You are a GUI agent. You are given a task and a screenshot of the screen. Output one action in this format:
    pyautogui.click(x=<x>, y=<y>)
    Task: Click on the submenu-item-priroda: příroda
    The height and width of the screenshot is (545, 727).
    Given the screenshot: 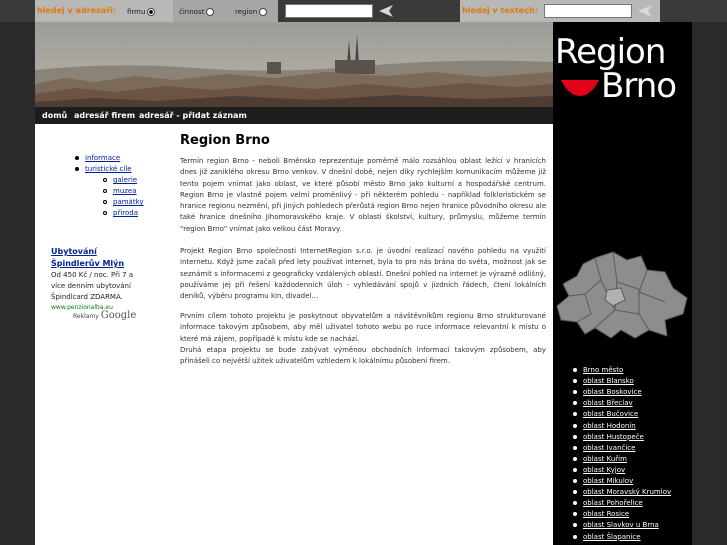 What is the action you would take?
    pyautogui.click(x=120, y=212)
    